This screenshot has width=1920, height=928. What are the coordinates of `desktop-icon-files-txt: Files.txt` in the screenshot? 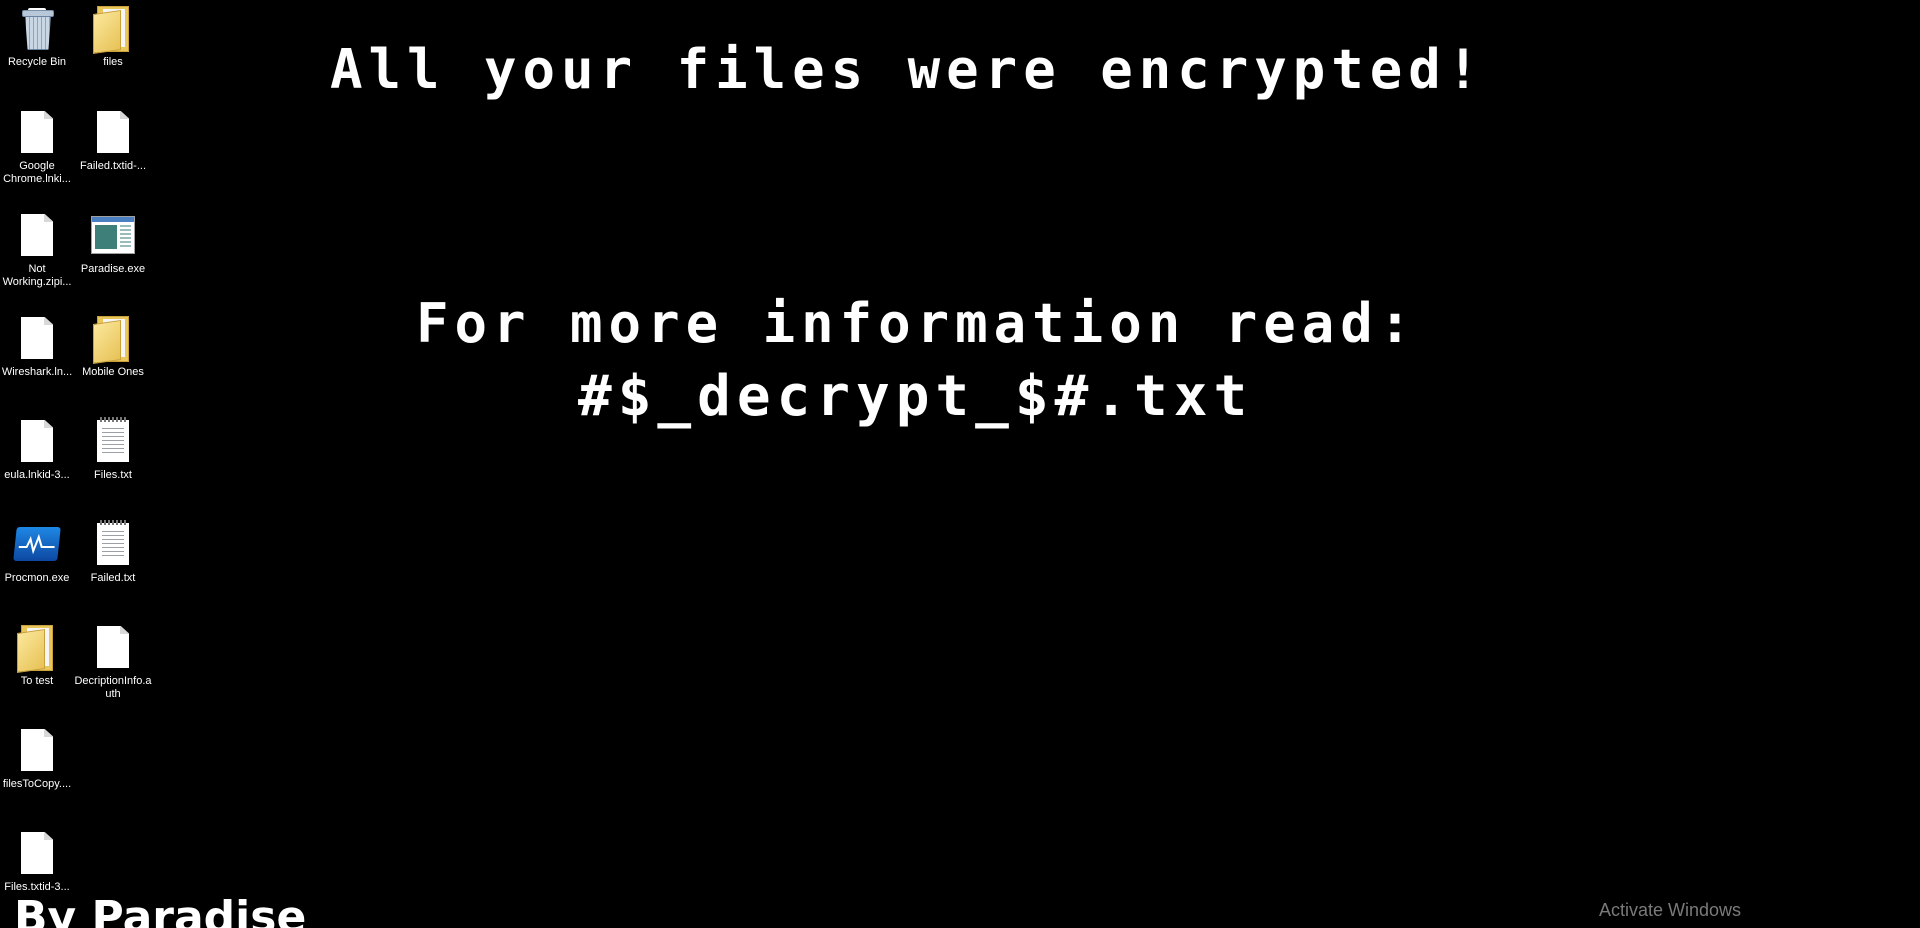 It's located at (113, 449).